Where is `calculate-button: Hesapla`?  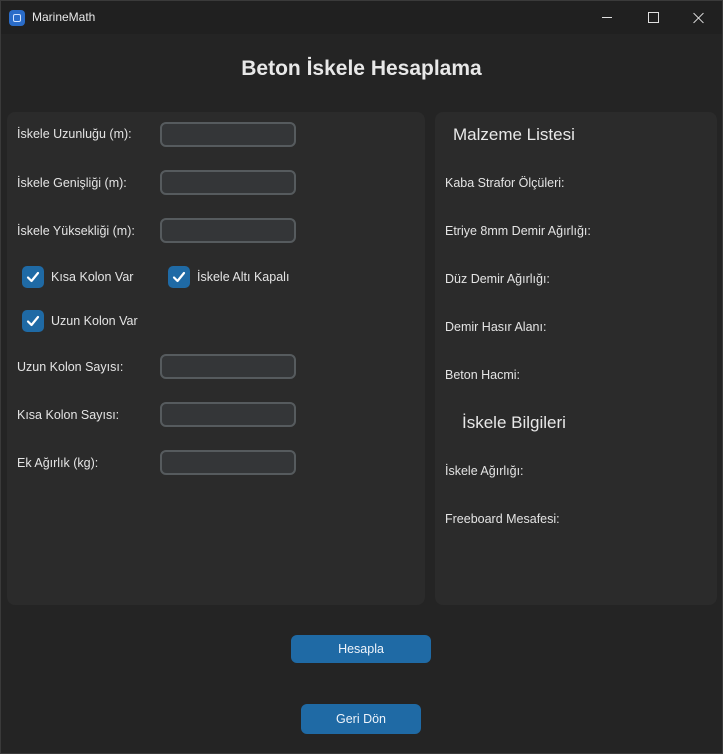 calculate-button: Hesapla is located at coordinates (361, 649).